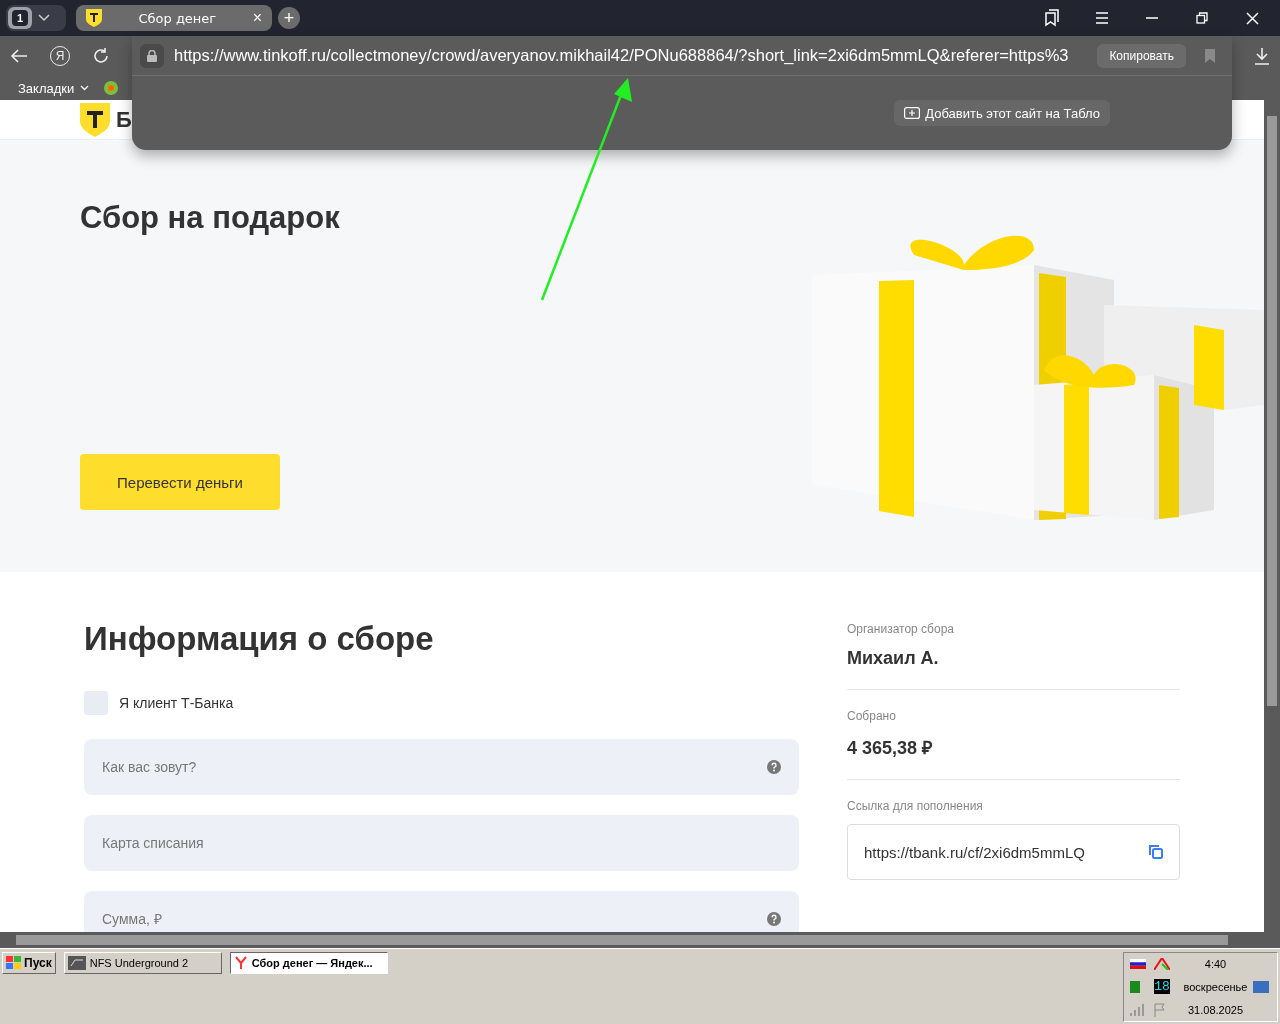  What do you see at coordinates (441, 911) in the screenshot?
I see `input-field: Сумма, ₽` at bounding box center [441, 911].